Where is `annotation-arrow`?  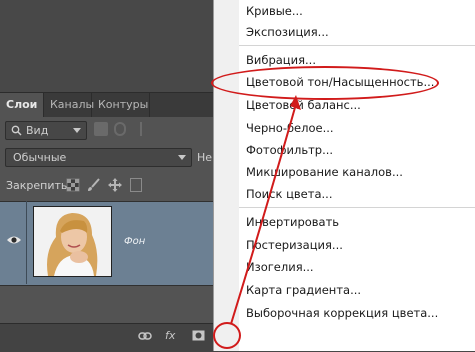 annotation-arrow is located at coordinates (265, 210).